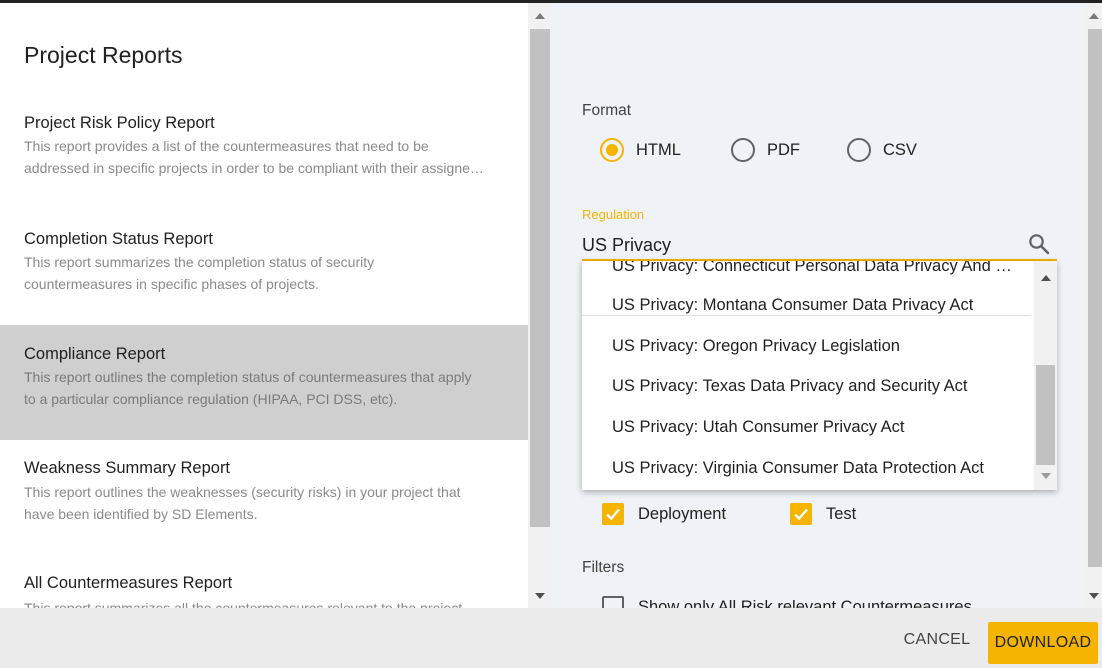 This screenshot has height=668, width=1102. Describe the element at coordinates (607, 110) in the screenshot. I see `format-label: Format` at that location.